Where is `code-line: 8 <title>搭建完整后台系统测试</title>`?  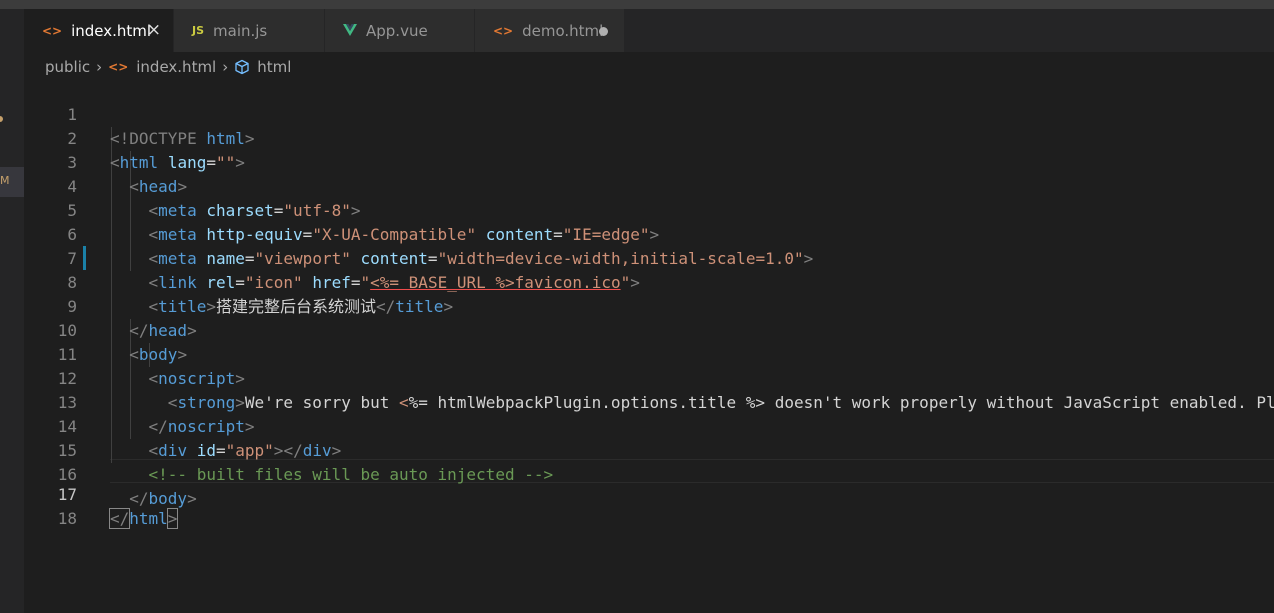 code-line: 8 <title>搭建完整后台系统测试</title> is located at coordinates (649, 281).